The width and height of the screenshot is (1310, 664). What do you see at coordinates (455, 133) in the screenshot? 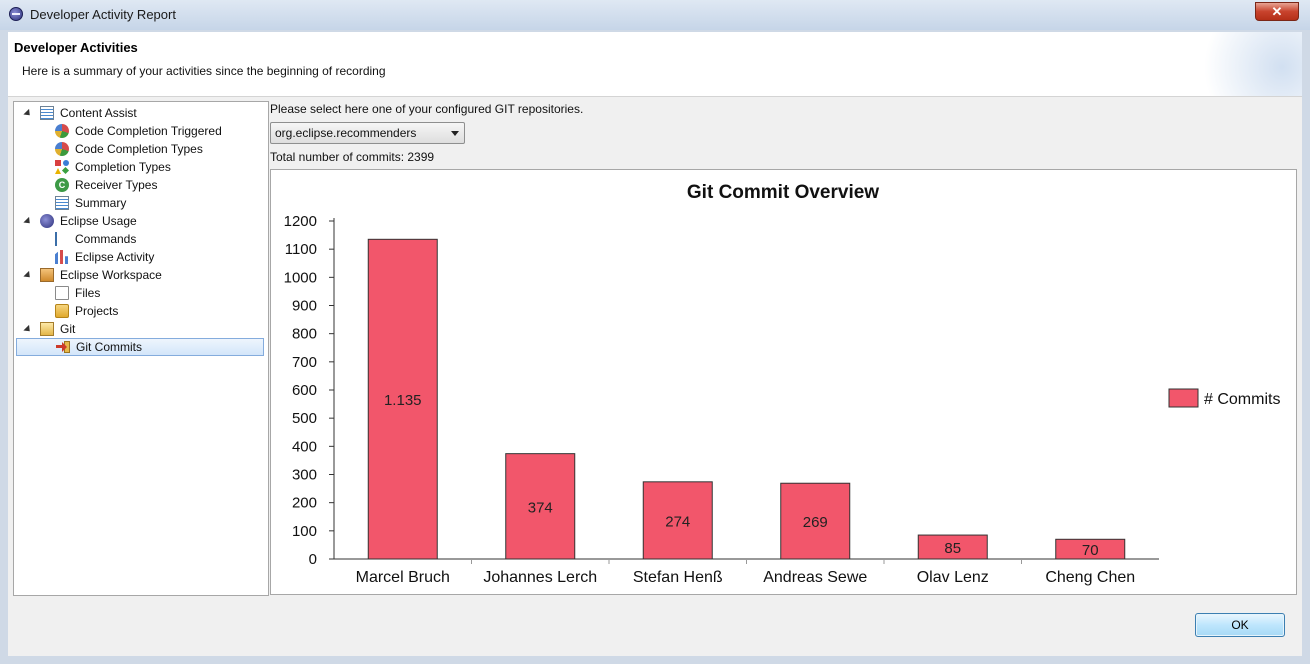
I see `chevron-down-icon` at bounding box center [455, 133].